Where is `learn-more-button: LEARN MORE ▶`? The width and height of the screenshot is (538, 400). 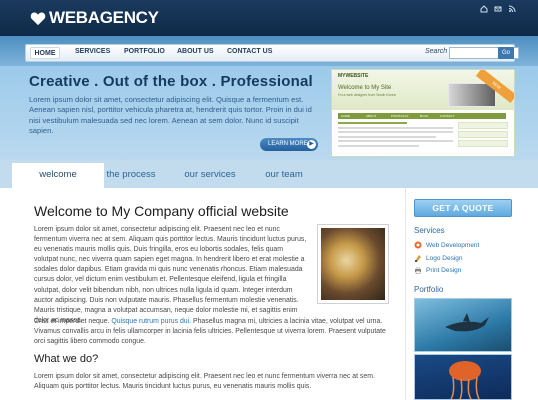 learn-more-button: LEARN MORE ▶ is located at coordinates (289, 144).